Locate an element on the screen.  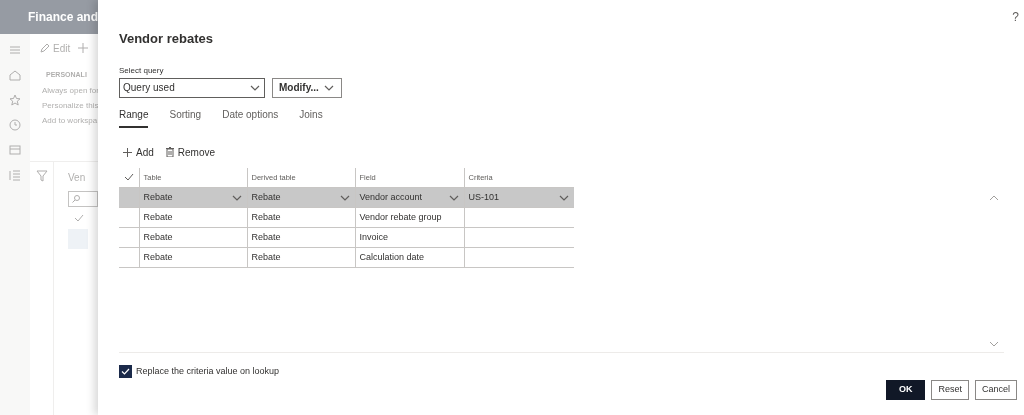
tab: Range is located at coordinates (134, 117).